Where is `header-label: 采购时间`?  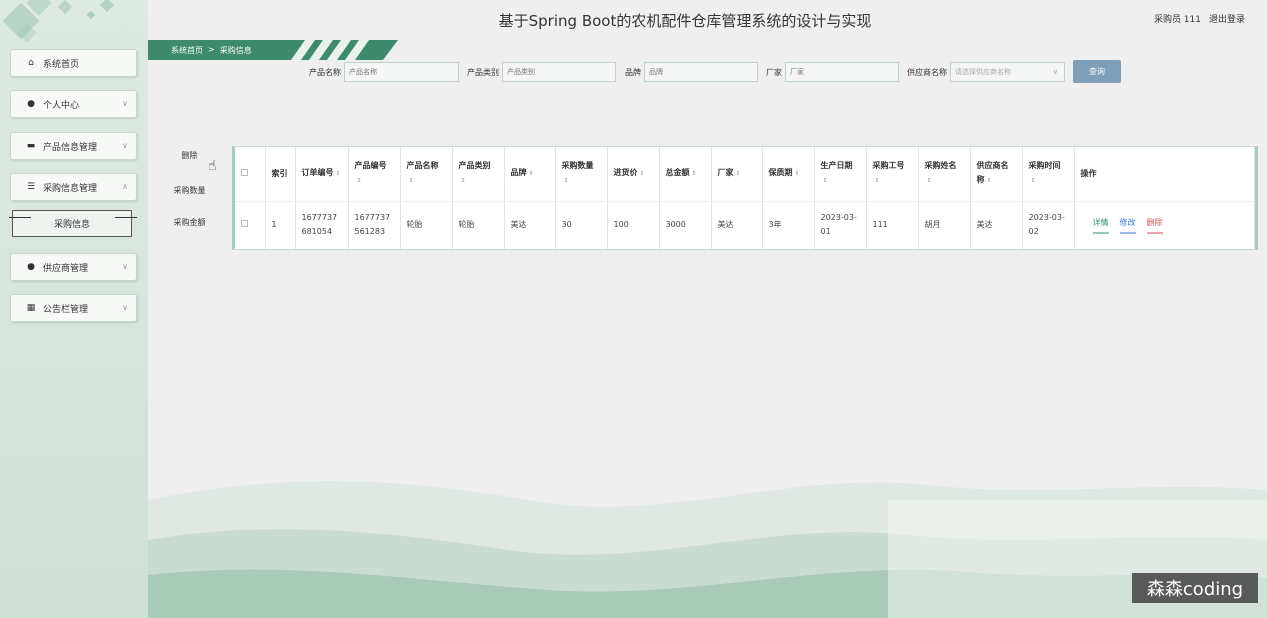
header-label: 采购时间 is located at coordinates (1044, 166).